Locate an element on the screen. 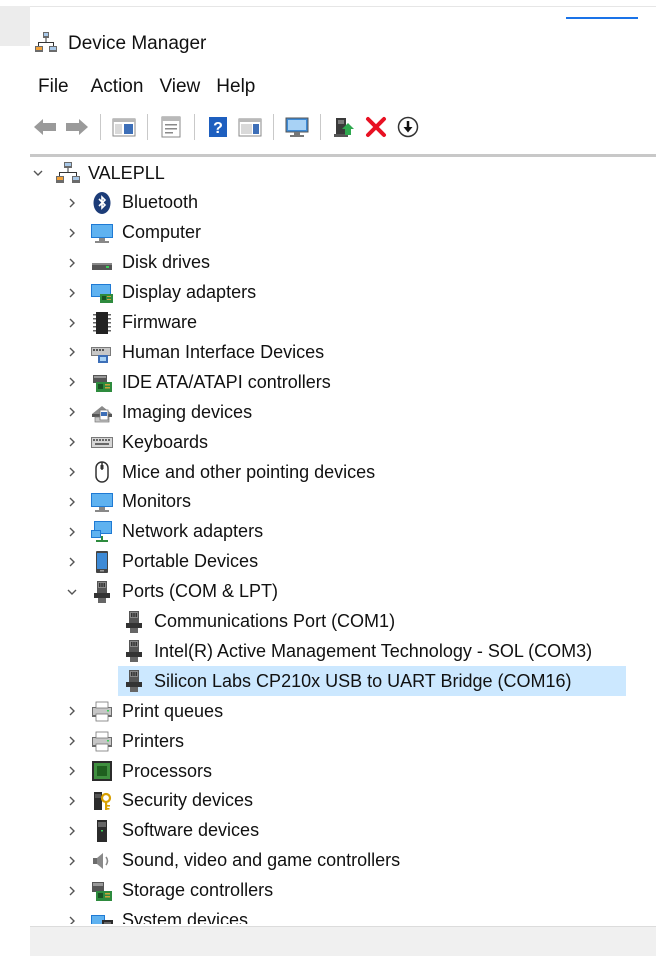 This screenshot has height=956, width=656. forward-button is located at coordinates (77, 127).